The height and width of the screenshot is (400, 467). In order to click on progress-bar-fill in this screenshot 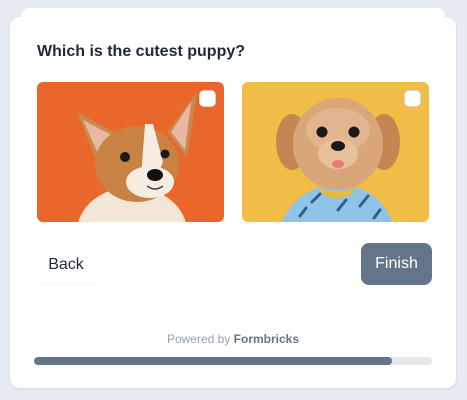, I will do `click(213, 361)`.